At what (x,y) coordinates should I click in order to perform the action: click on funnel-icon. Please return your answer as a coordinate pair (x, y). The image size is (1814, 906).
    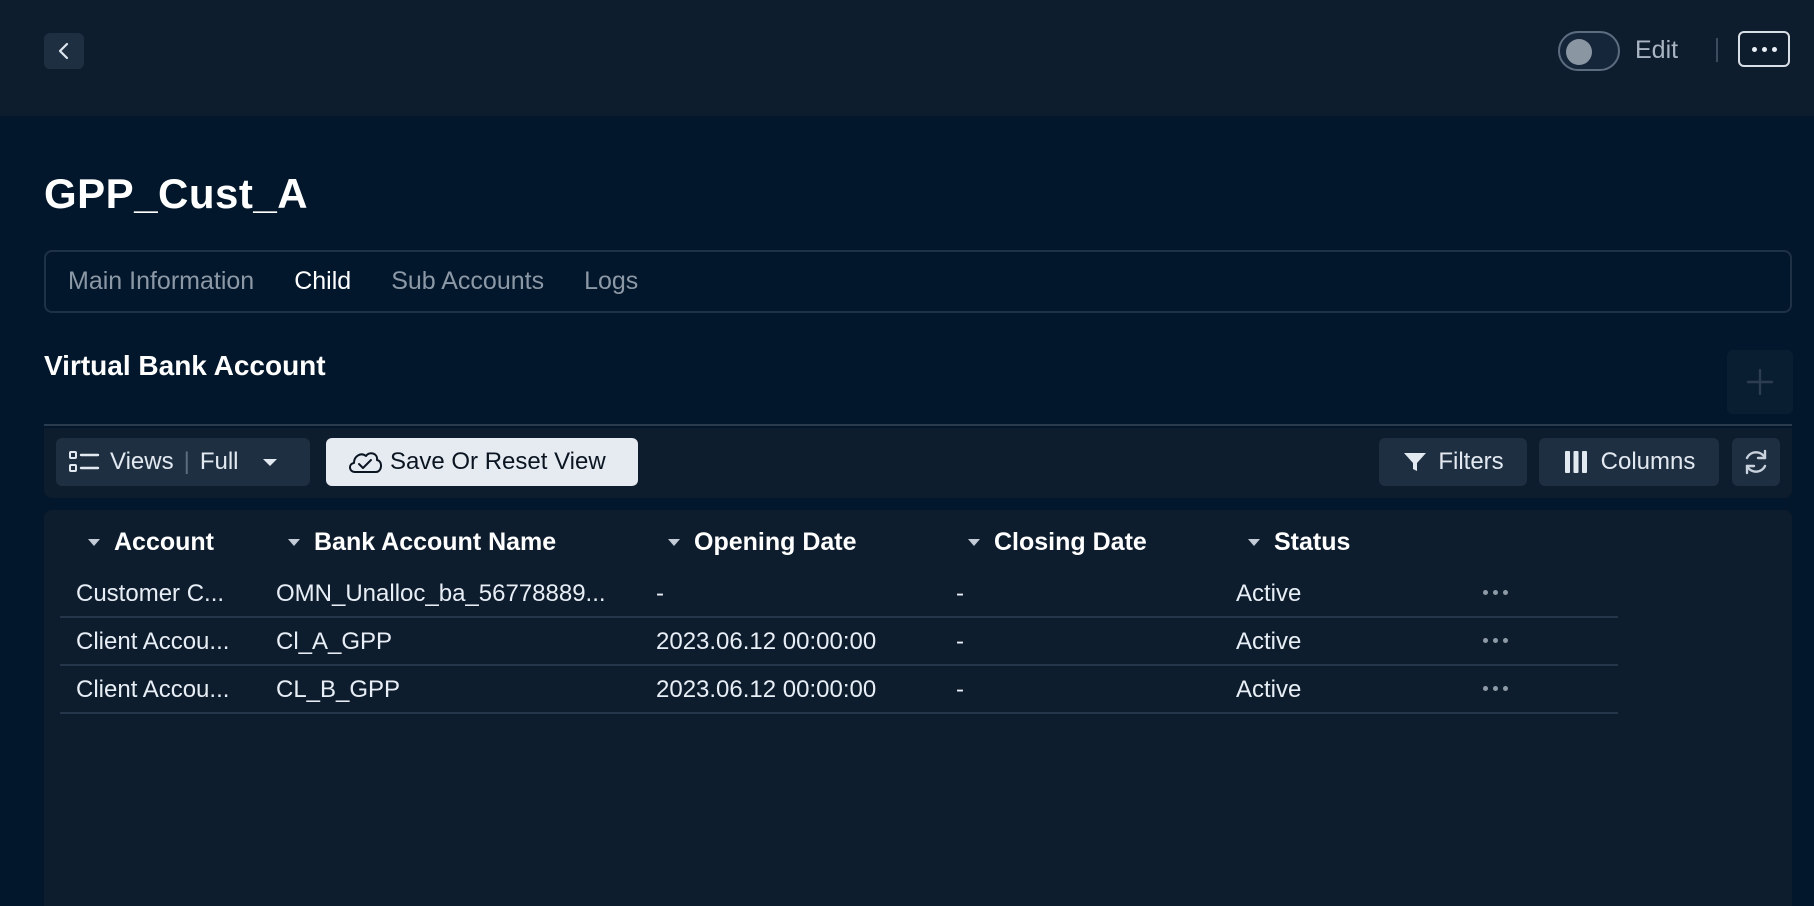
    Looking at the image, I should click on (1415, 462).